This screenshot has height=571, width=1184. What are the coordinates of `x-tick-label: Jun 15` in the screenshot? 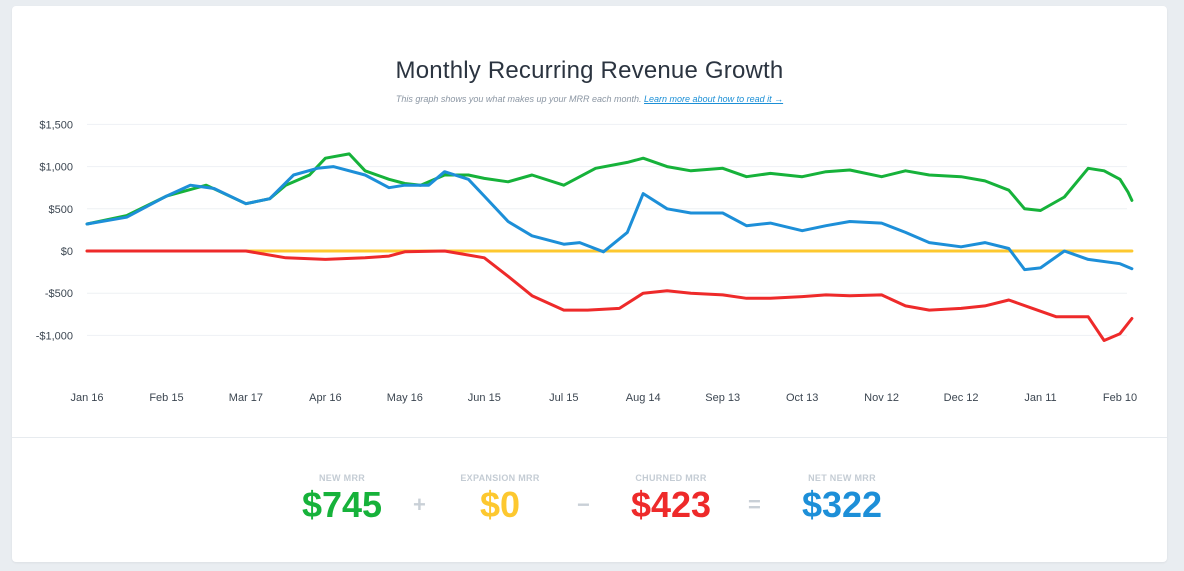 It's located at (484, 398).